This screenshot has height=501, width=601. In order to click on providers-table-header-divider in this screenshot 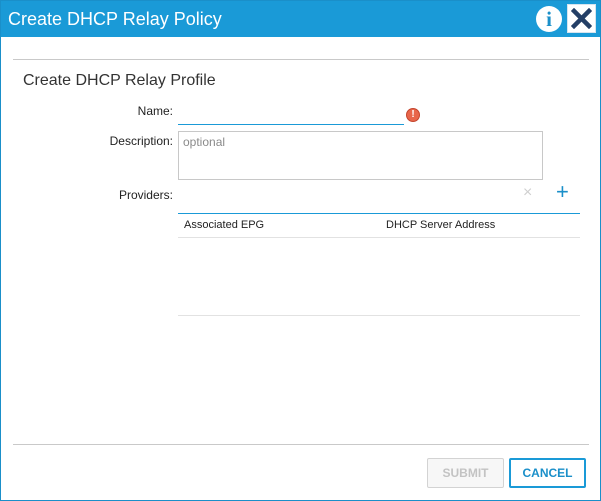, I will do `click(379, 237)`.